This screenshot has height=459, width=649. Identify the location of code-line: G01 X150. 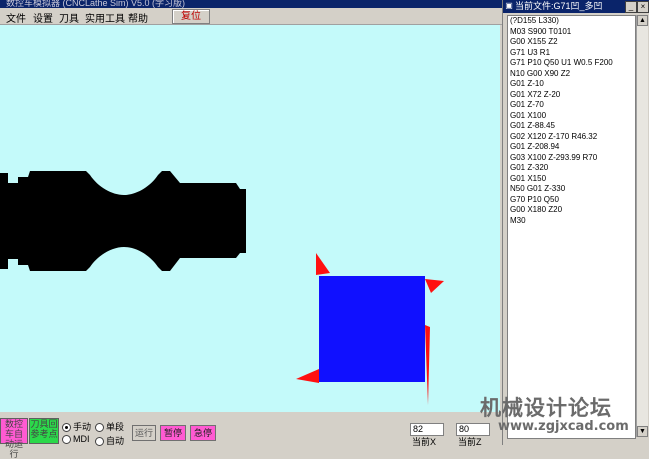
(528, 178).